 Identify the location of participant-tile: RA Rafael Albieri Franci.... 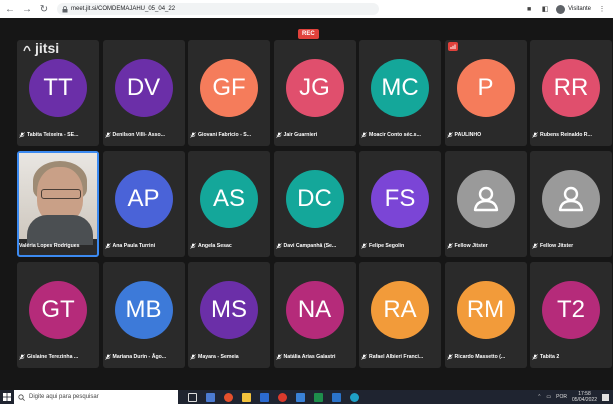
(400, 315).